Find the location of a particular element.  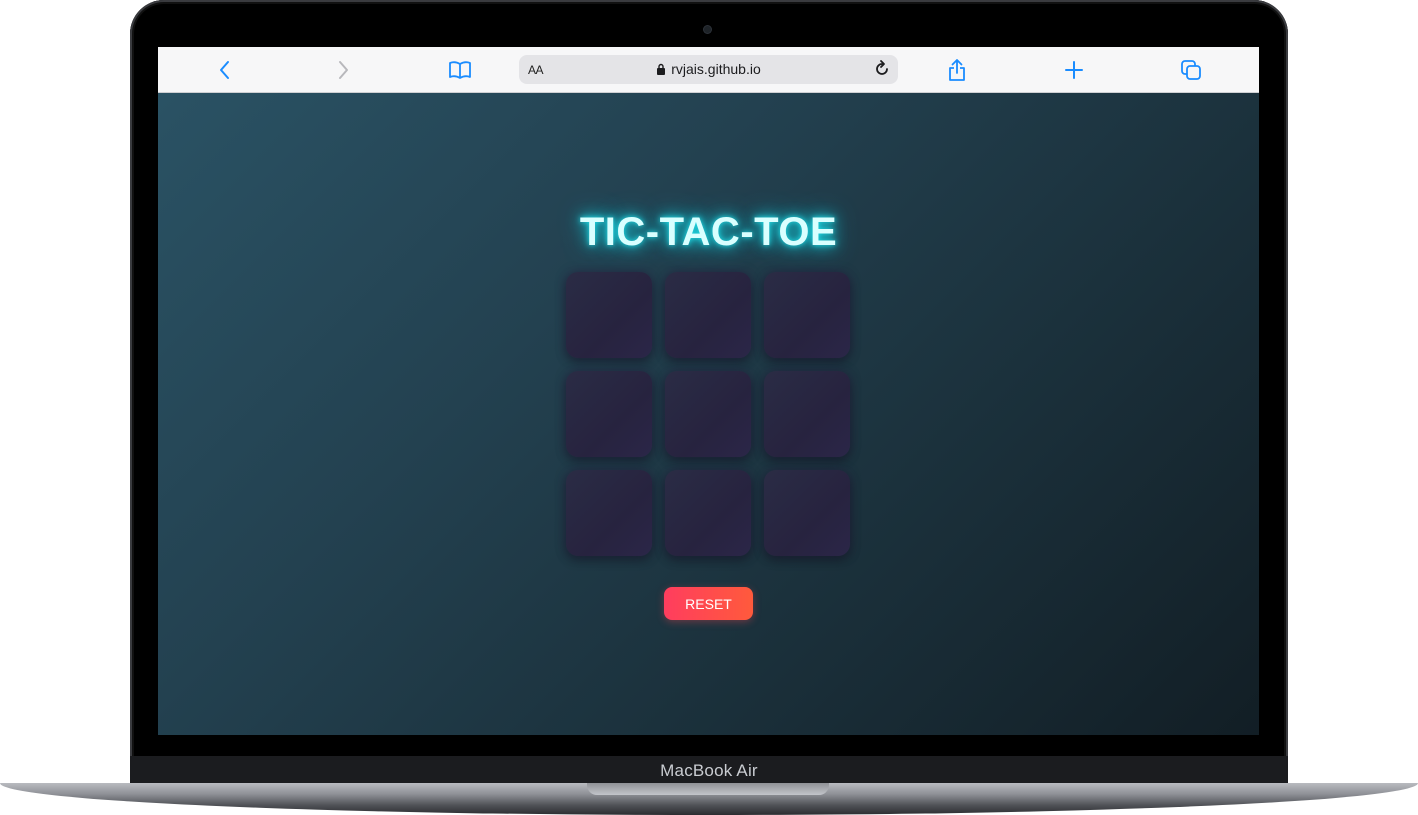

browser-toolbar: AA rvjais.github.io is located at coordinates (708, 70).